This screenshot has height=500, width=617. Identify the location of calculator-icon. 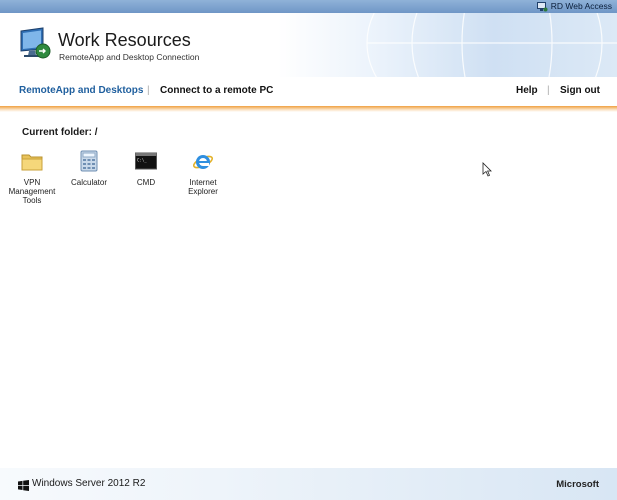
(89, 161).